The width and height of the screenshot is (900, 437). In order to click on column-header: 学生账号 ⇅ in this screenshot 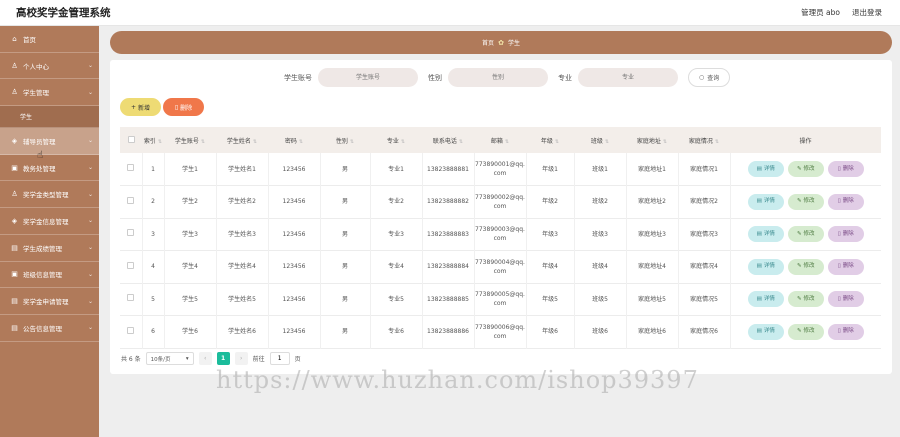, I will do `click(190, 140)`.